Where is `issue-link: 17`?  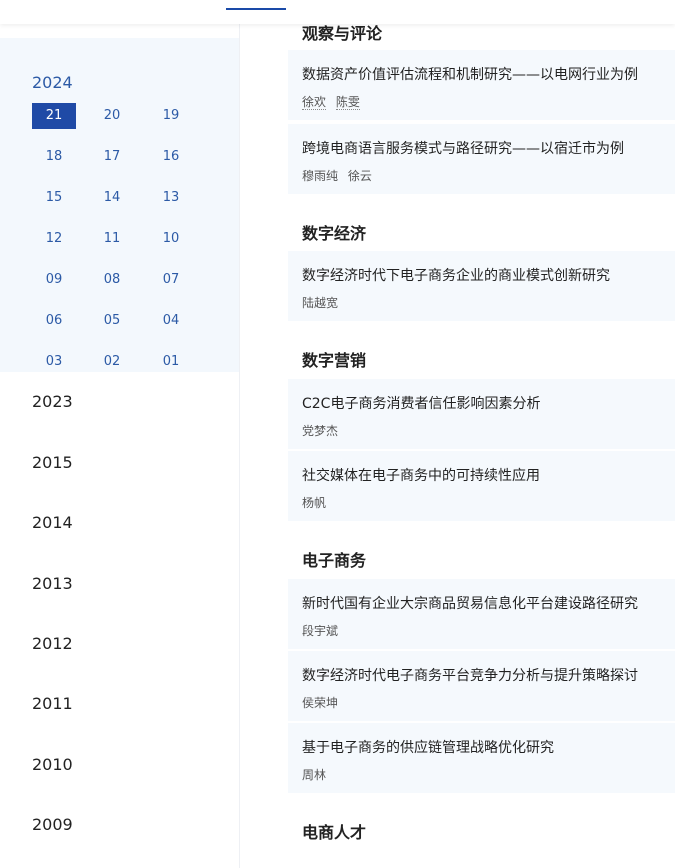
issue-link: 17 is located at coordinates (112, 157).